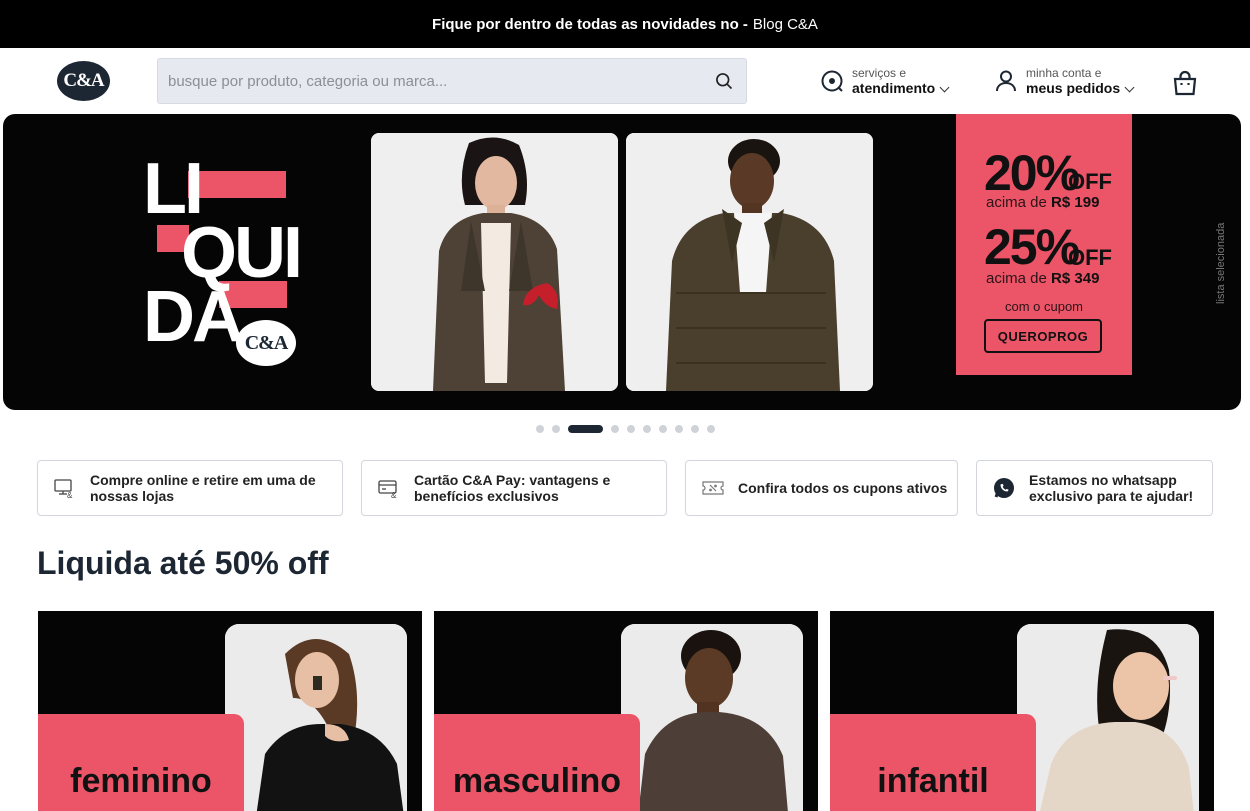  What do you see at coordinates (387, 489) in the screenshot?
I see `card-icon: &` at bounding box center [387, 489].